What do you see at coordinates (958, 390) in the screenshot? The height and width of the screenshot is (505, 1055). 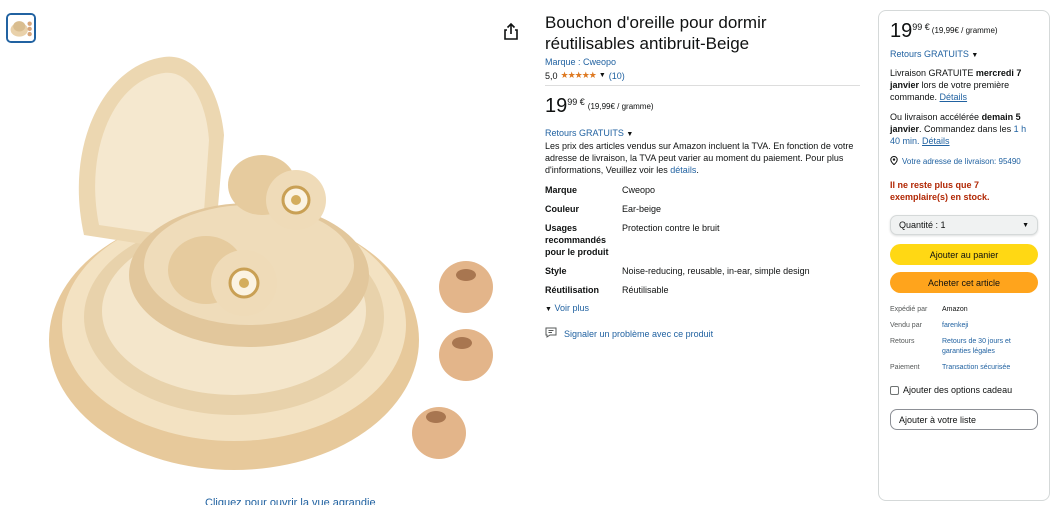 I see `gift-label: Ajouter des options cadeau` at bounding box center [958, 390].